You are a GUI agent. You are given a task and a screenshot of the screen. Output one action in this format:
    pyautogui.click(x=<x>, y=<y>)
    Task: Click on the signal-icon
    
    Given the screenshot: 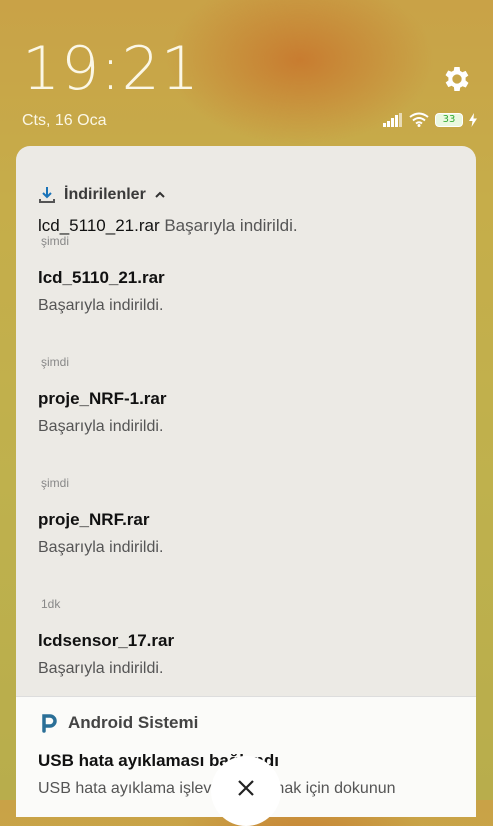 What is the action you would take?
    pyautogui.click(x=392, y=119)
    